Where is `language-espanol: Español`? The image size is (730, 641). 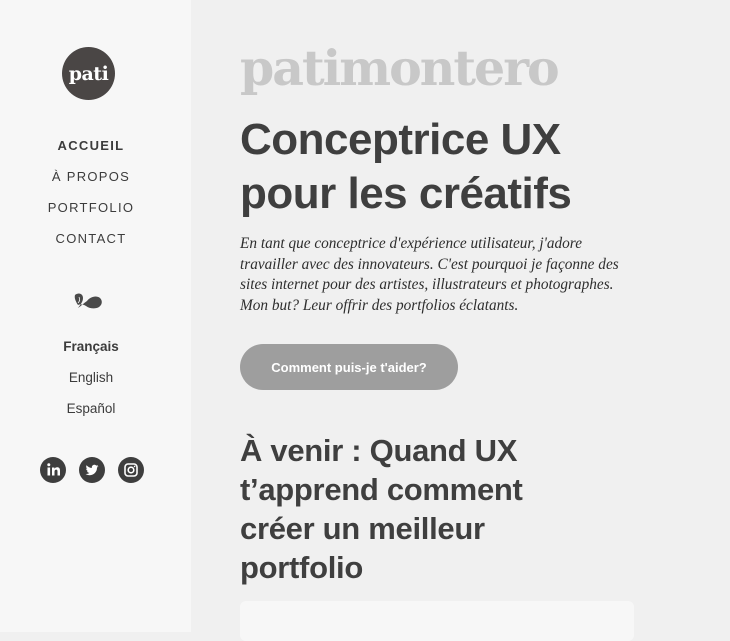
language-espanol: Español is located at coordinates (91, 415).